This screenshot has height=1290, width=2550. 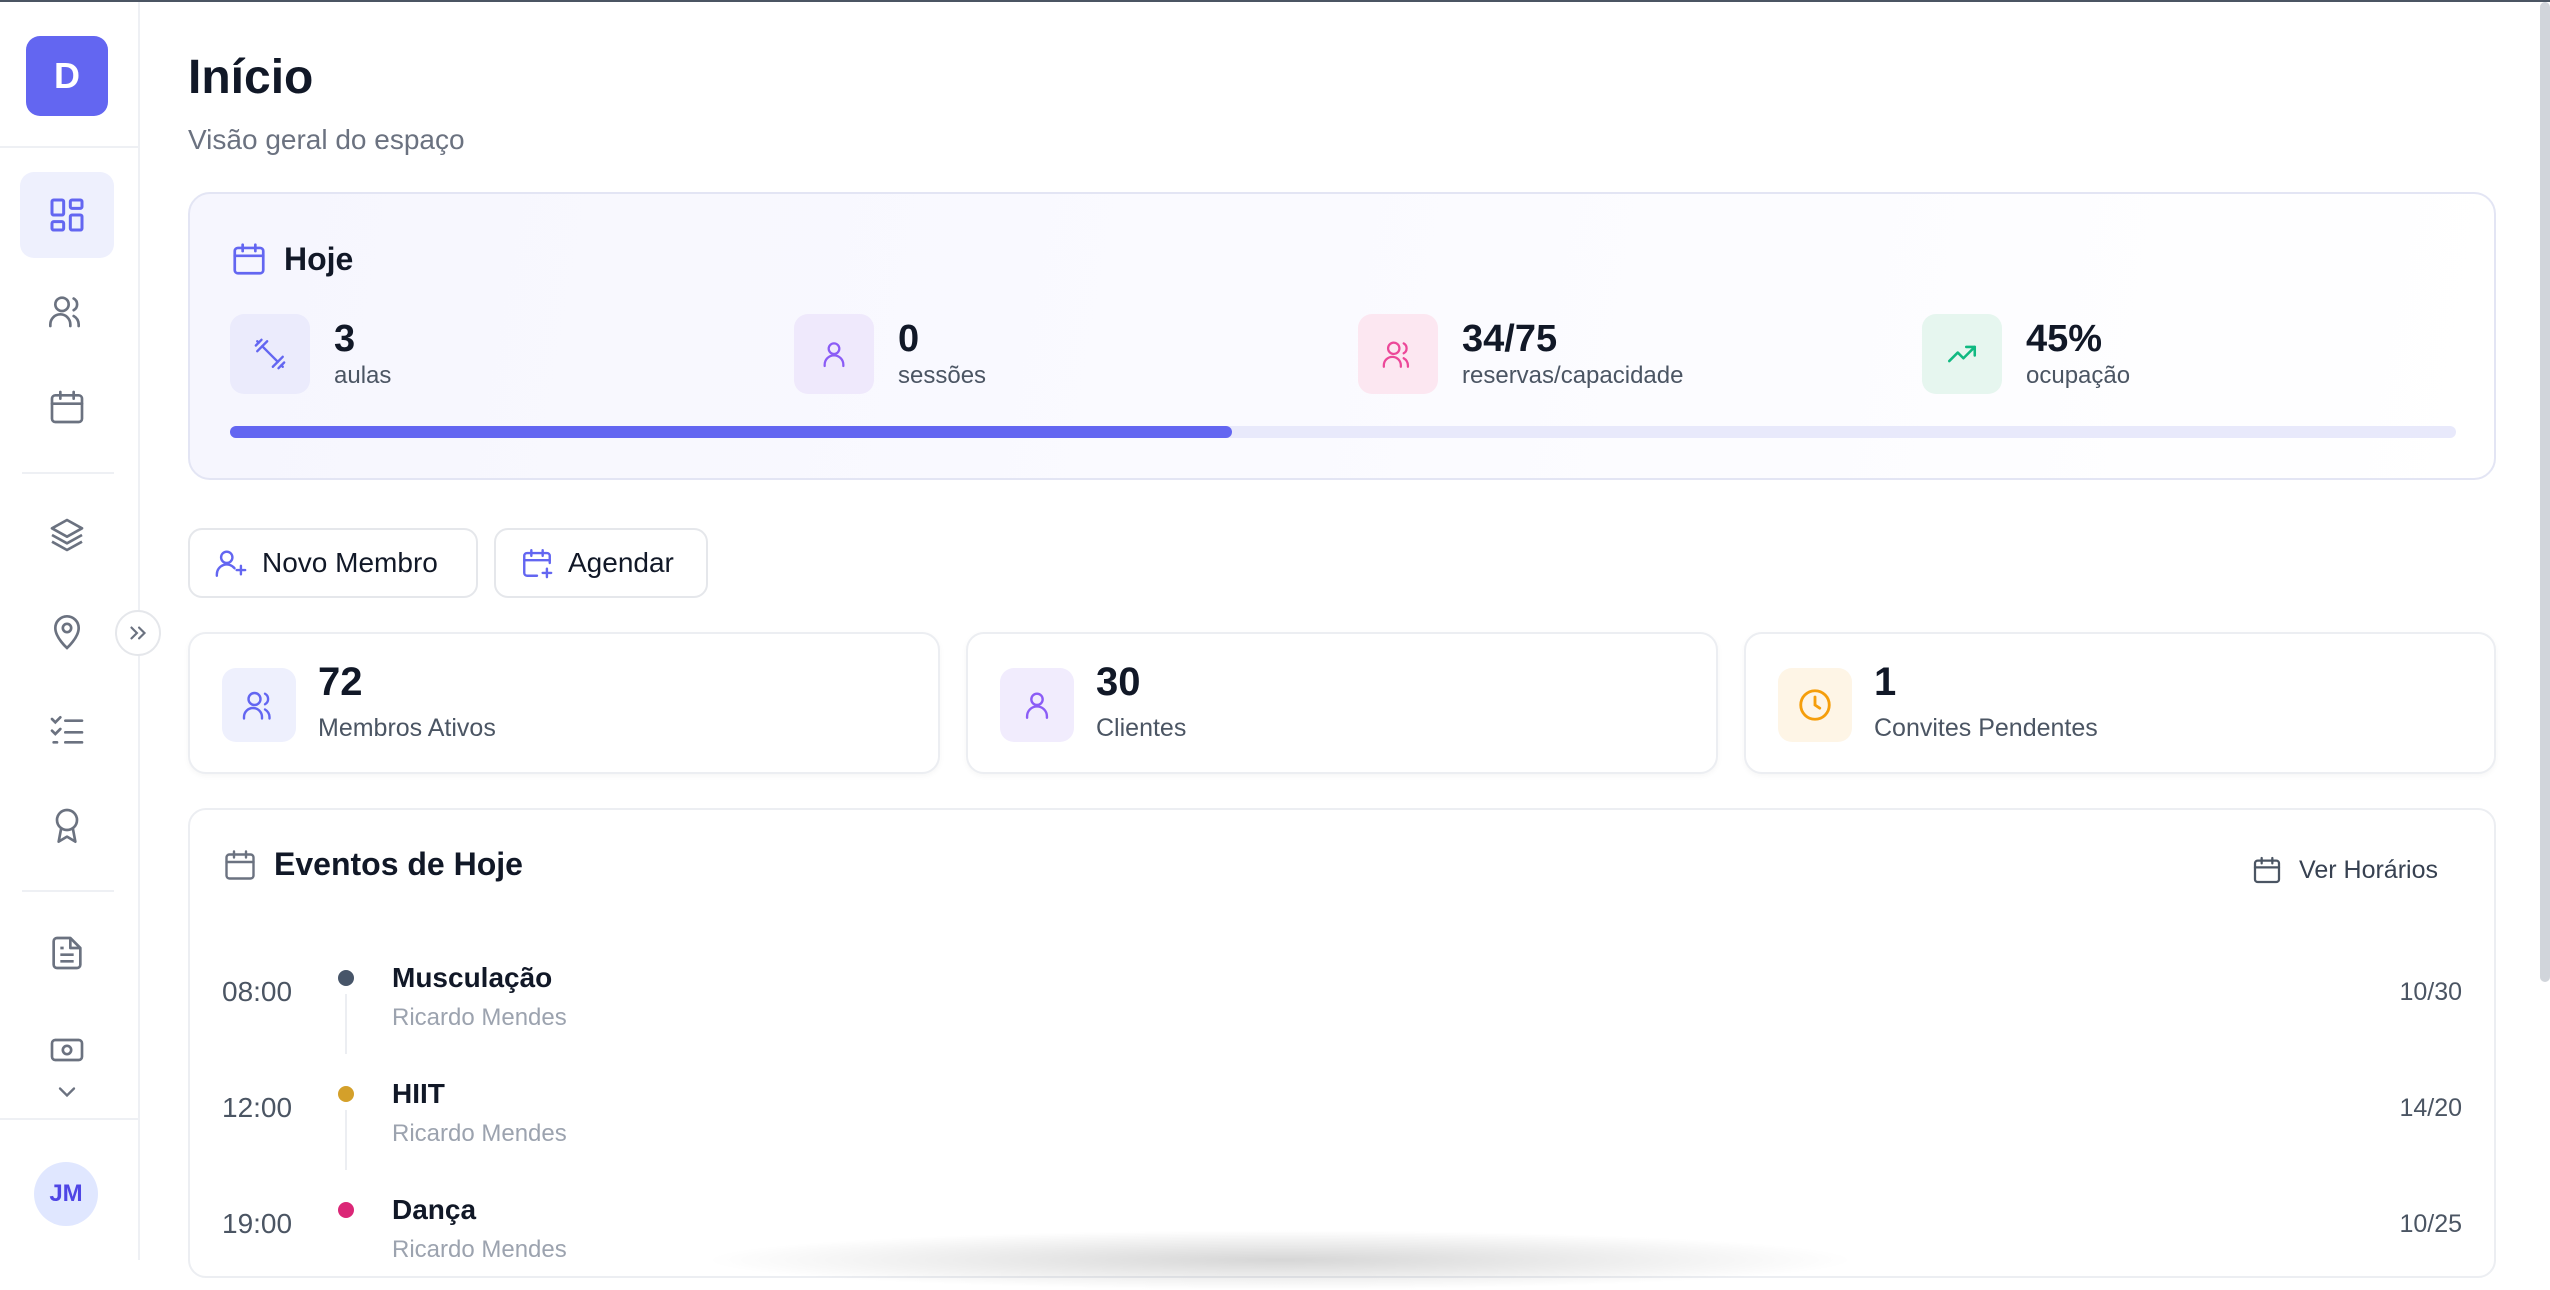 I want to click on stat-label: aulas, so click(x=363, y=375).